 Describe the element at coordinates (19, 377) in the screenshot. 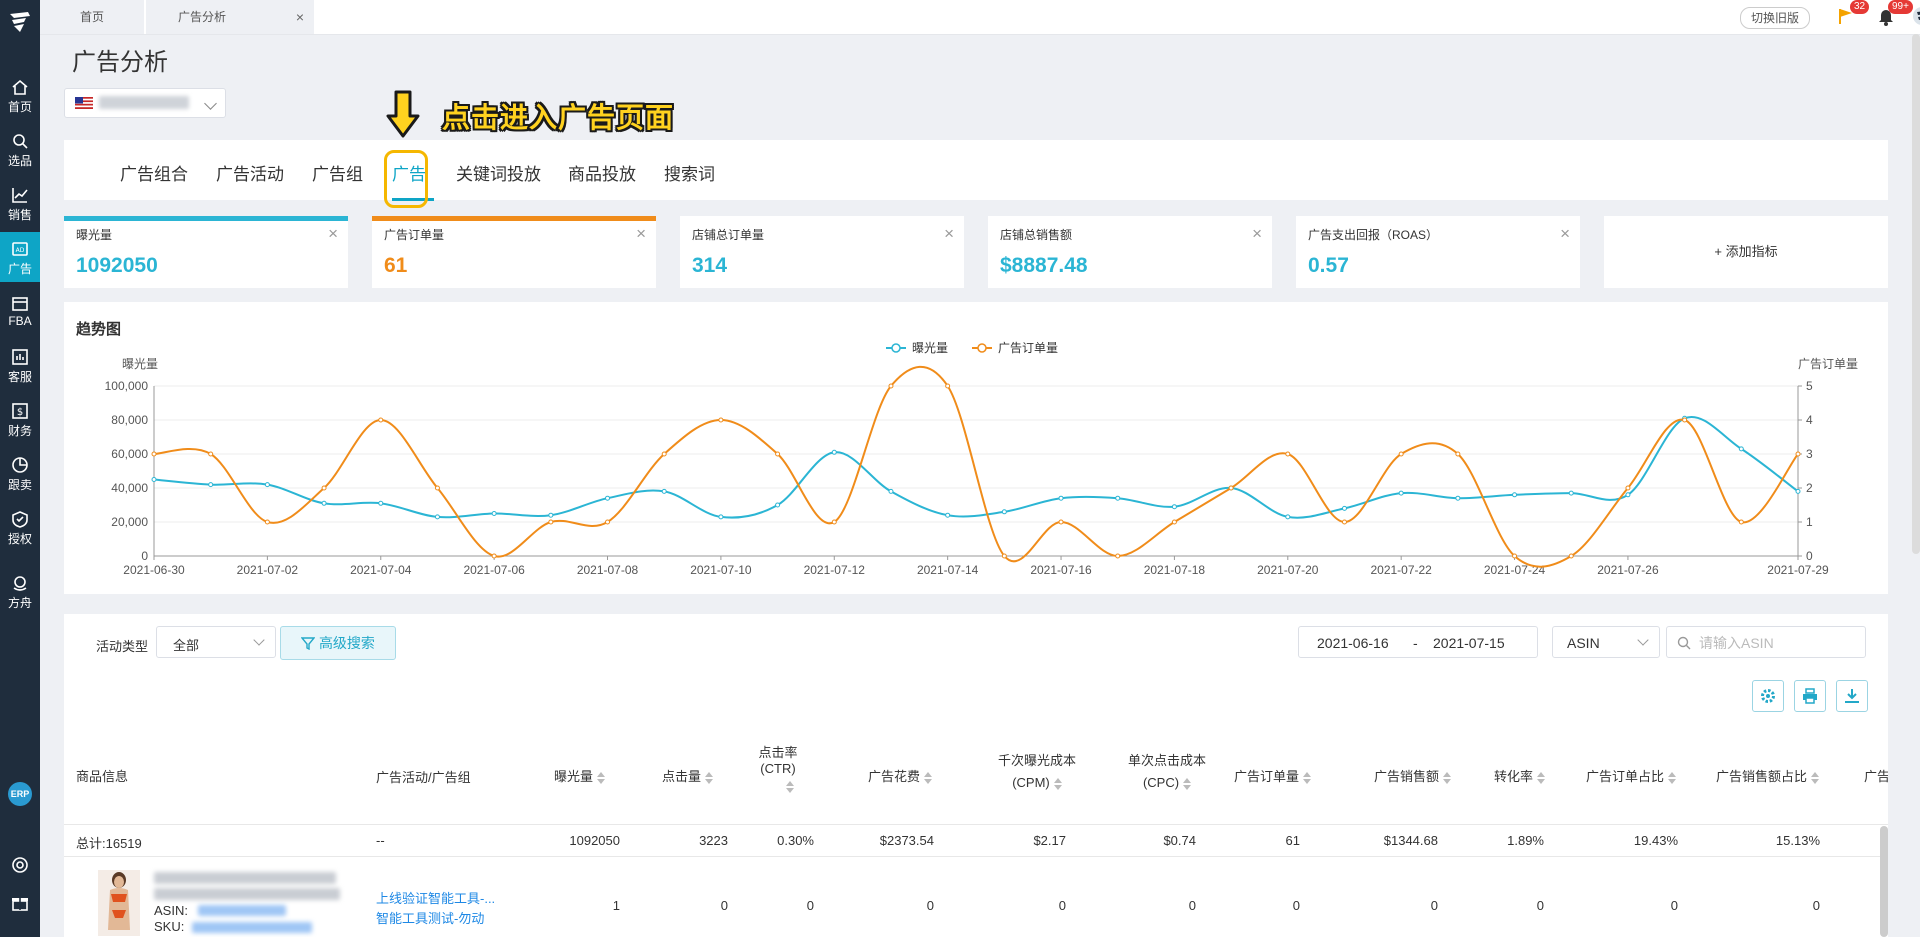

I see `sidebar-item-label: 客服` at that location.